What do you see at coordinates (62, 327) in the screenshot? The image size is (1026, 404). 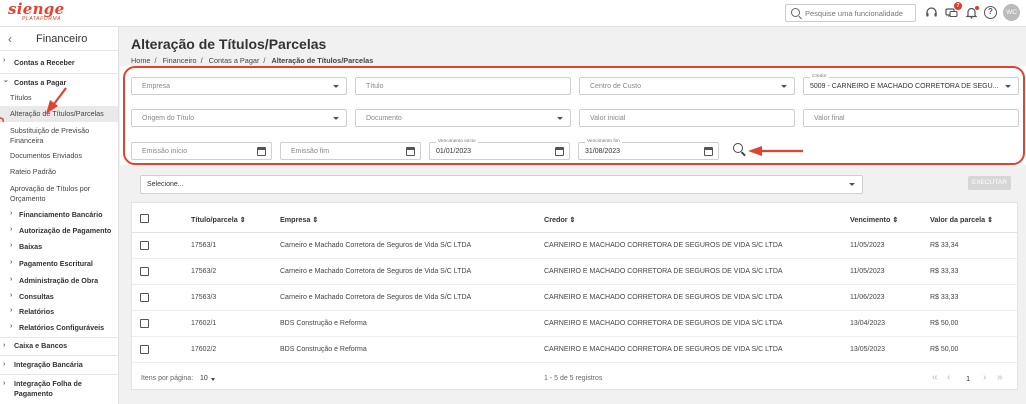 I see `sidebar-item-label: Relatórios Configuráveis` at bounding box center [62, 327].